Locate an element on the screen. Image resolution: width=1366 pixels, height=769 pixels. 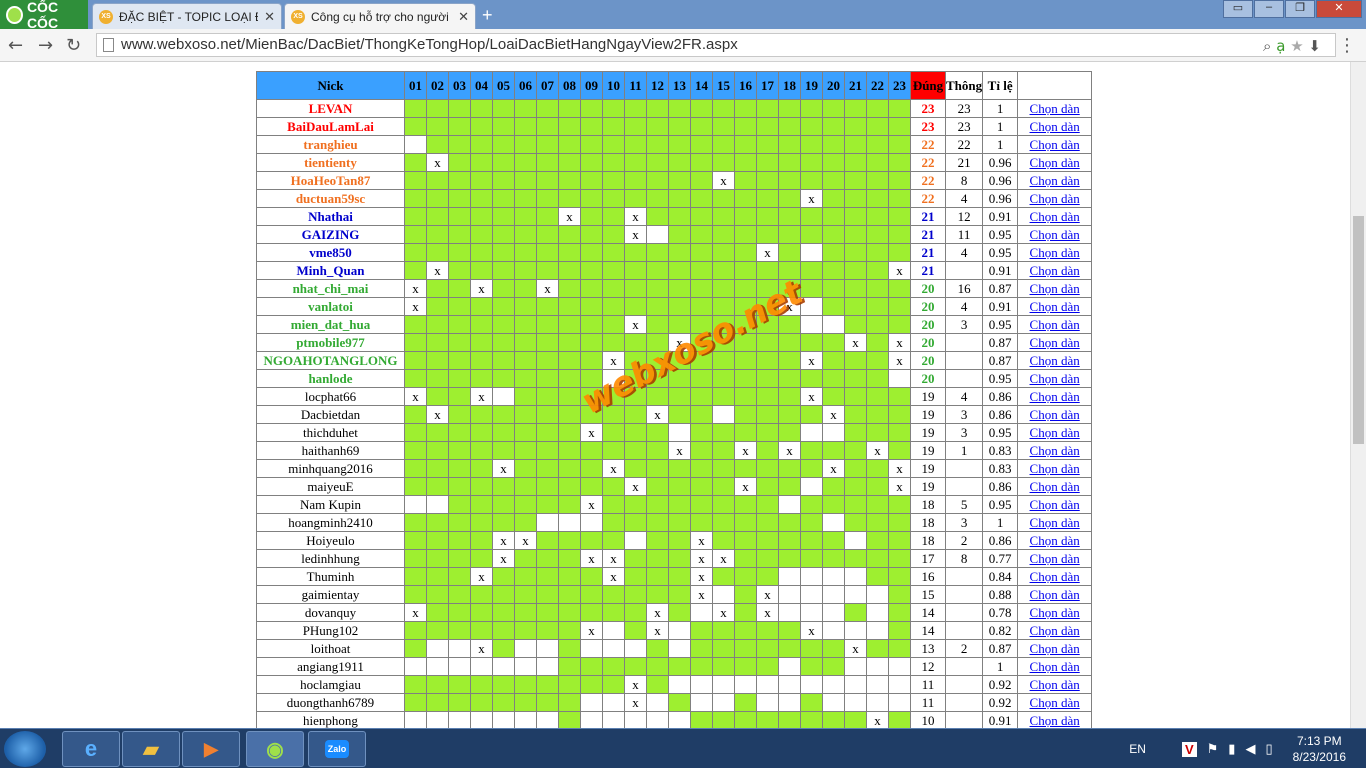
language-indicator: EN is located at coordinates (1137, 749).